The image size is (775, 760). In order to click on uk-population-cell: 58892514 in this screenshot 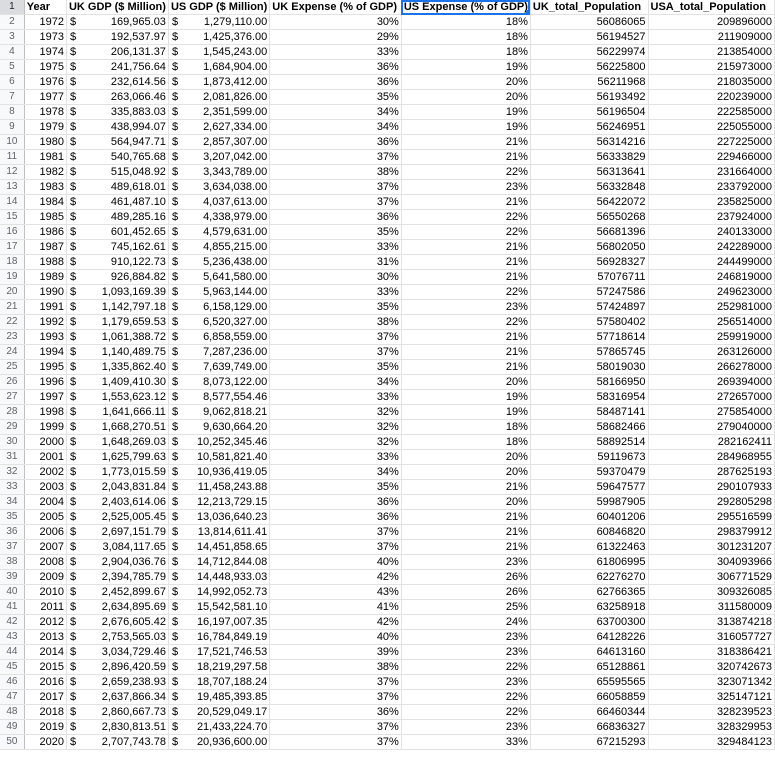, I will do `click(589, 442)`.